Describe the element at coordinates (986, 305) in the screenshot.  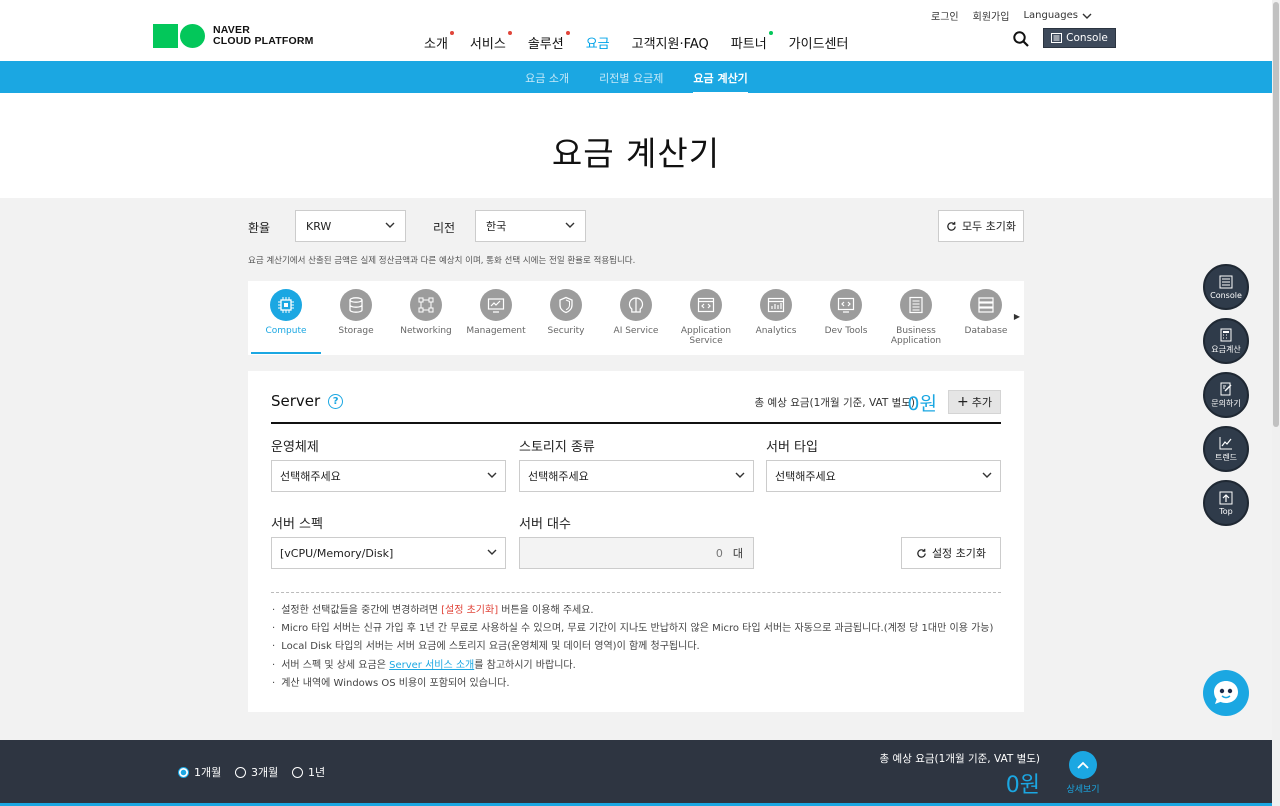
I see `server-stack-icon` at that location.